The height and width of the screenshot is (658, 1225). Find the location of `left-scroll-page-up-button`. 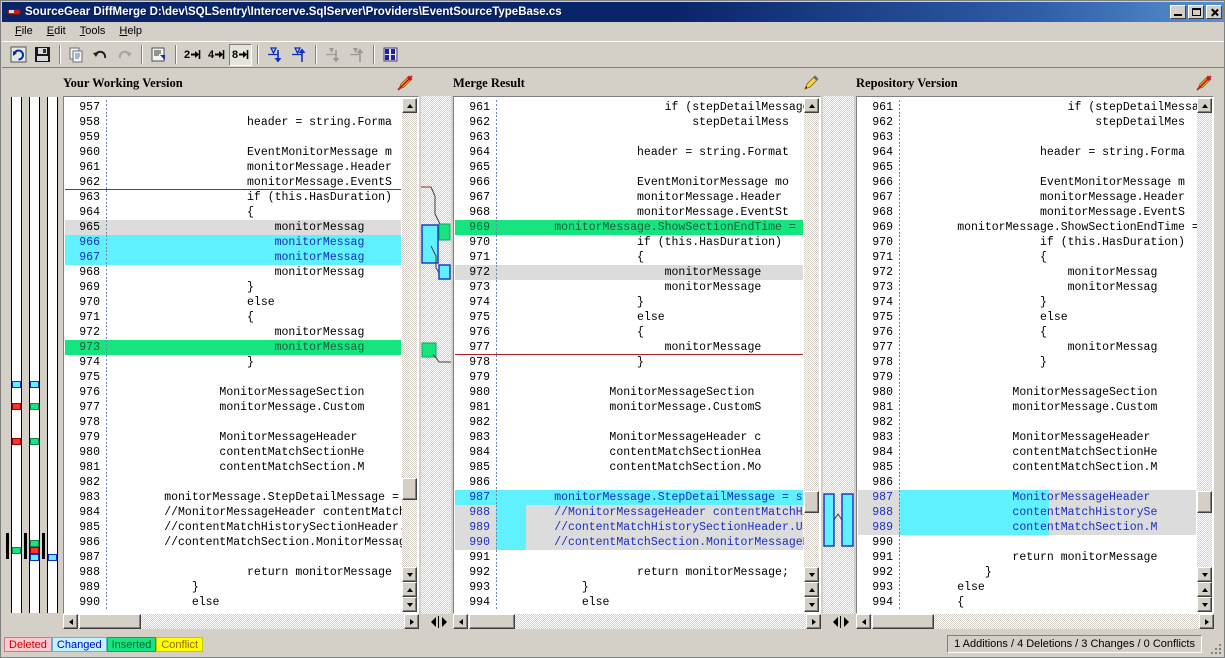

left-scroll-page-up-button is located at coordinates (409, 589).